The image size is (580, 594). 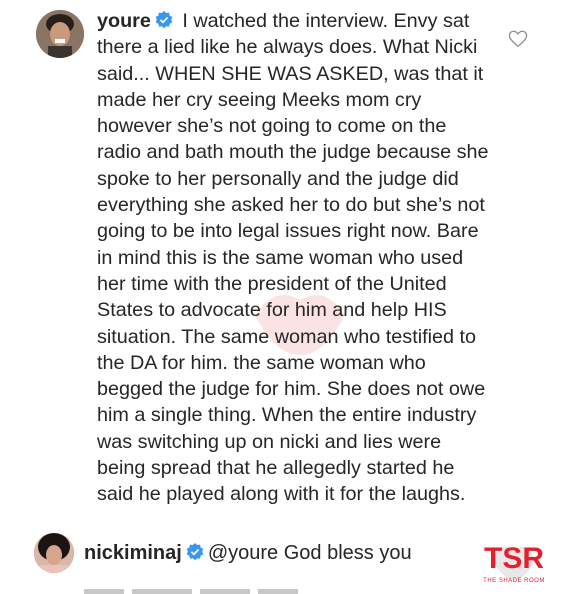 What do you see at coordinates (347, 553) in the screenshot?
I see `reply-text: God bless you` at bounding box center [347, 553].